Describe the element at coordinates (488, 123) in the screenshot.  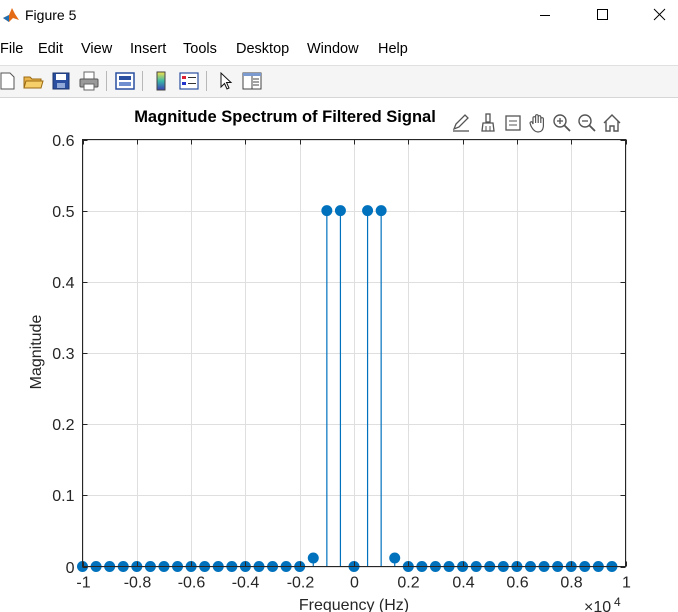
I see `brush-icon` at that location.